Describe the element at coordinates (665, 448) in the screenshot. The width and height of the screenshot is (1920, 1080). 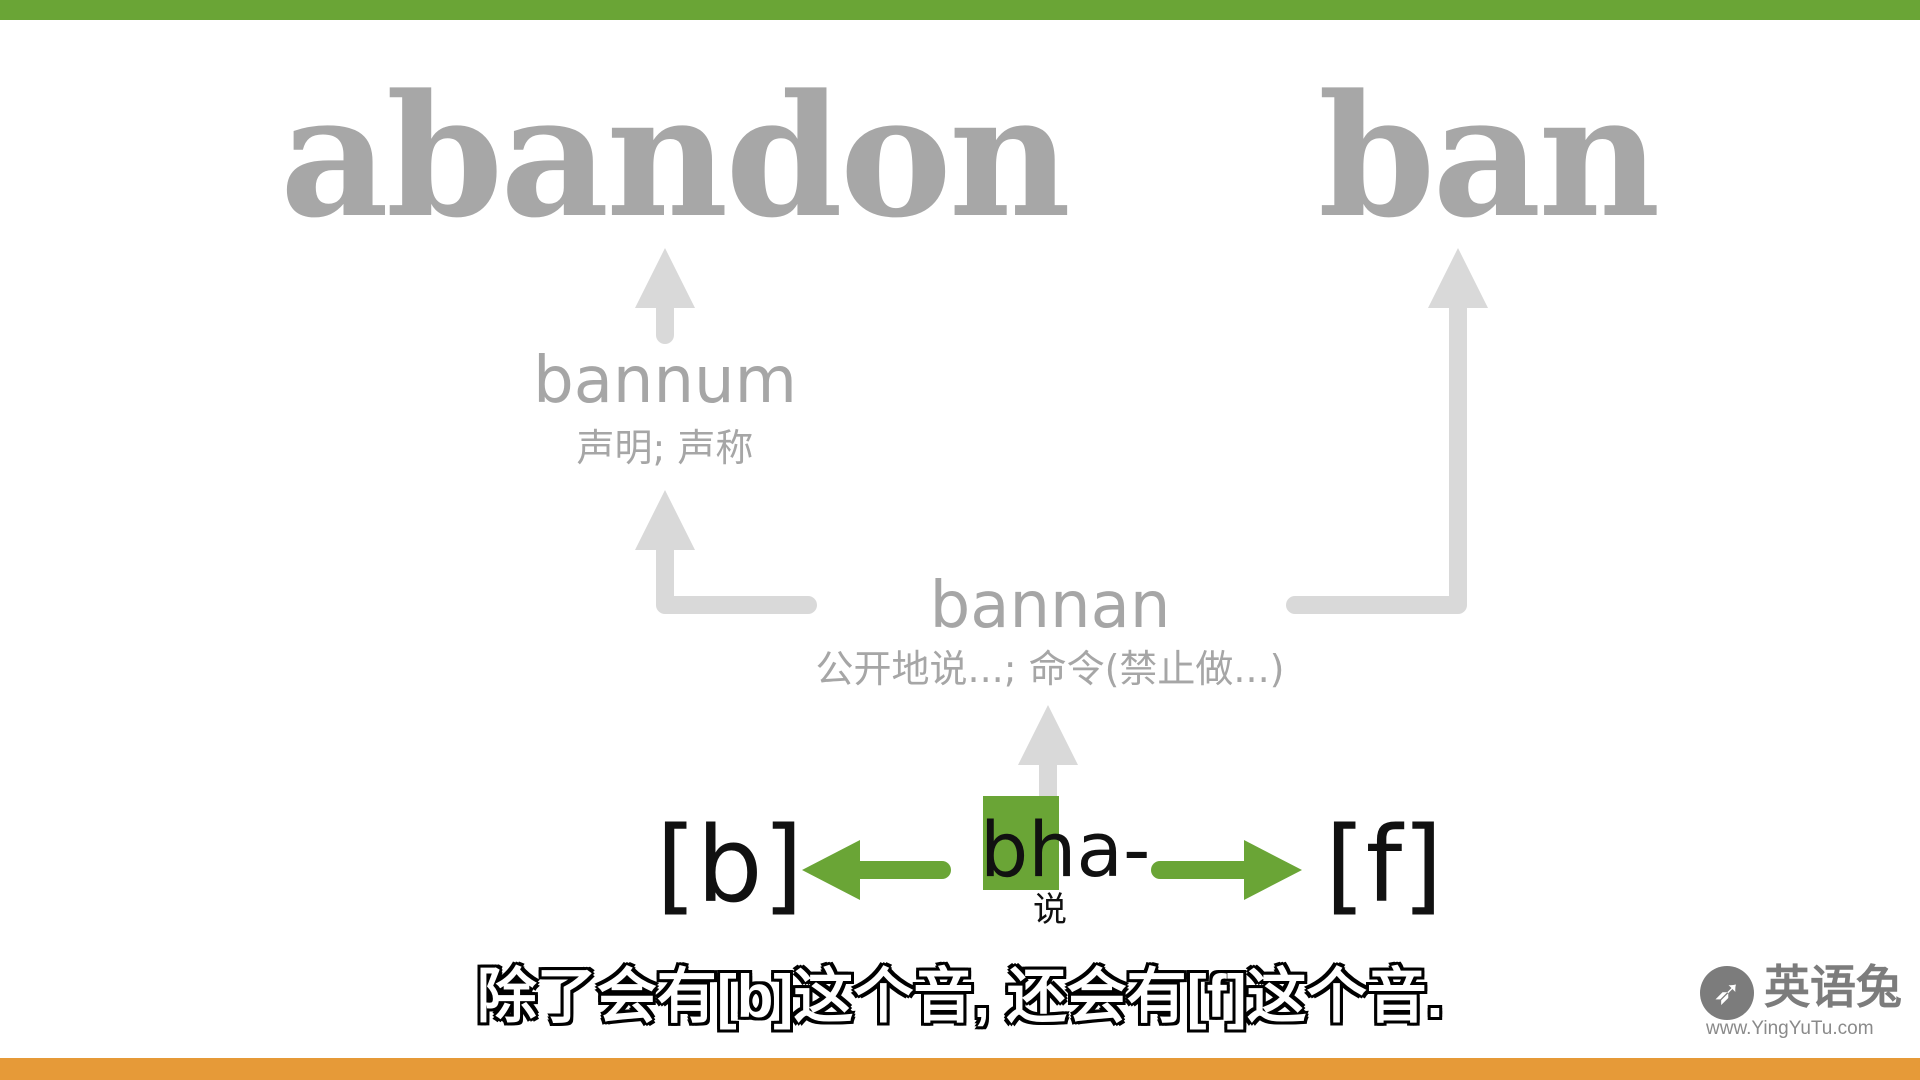
I see `bannum-meaning: 声明; 声称` at that location.